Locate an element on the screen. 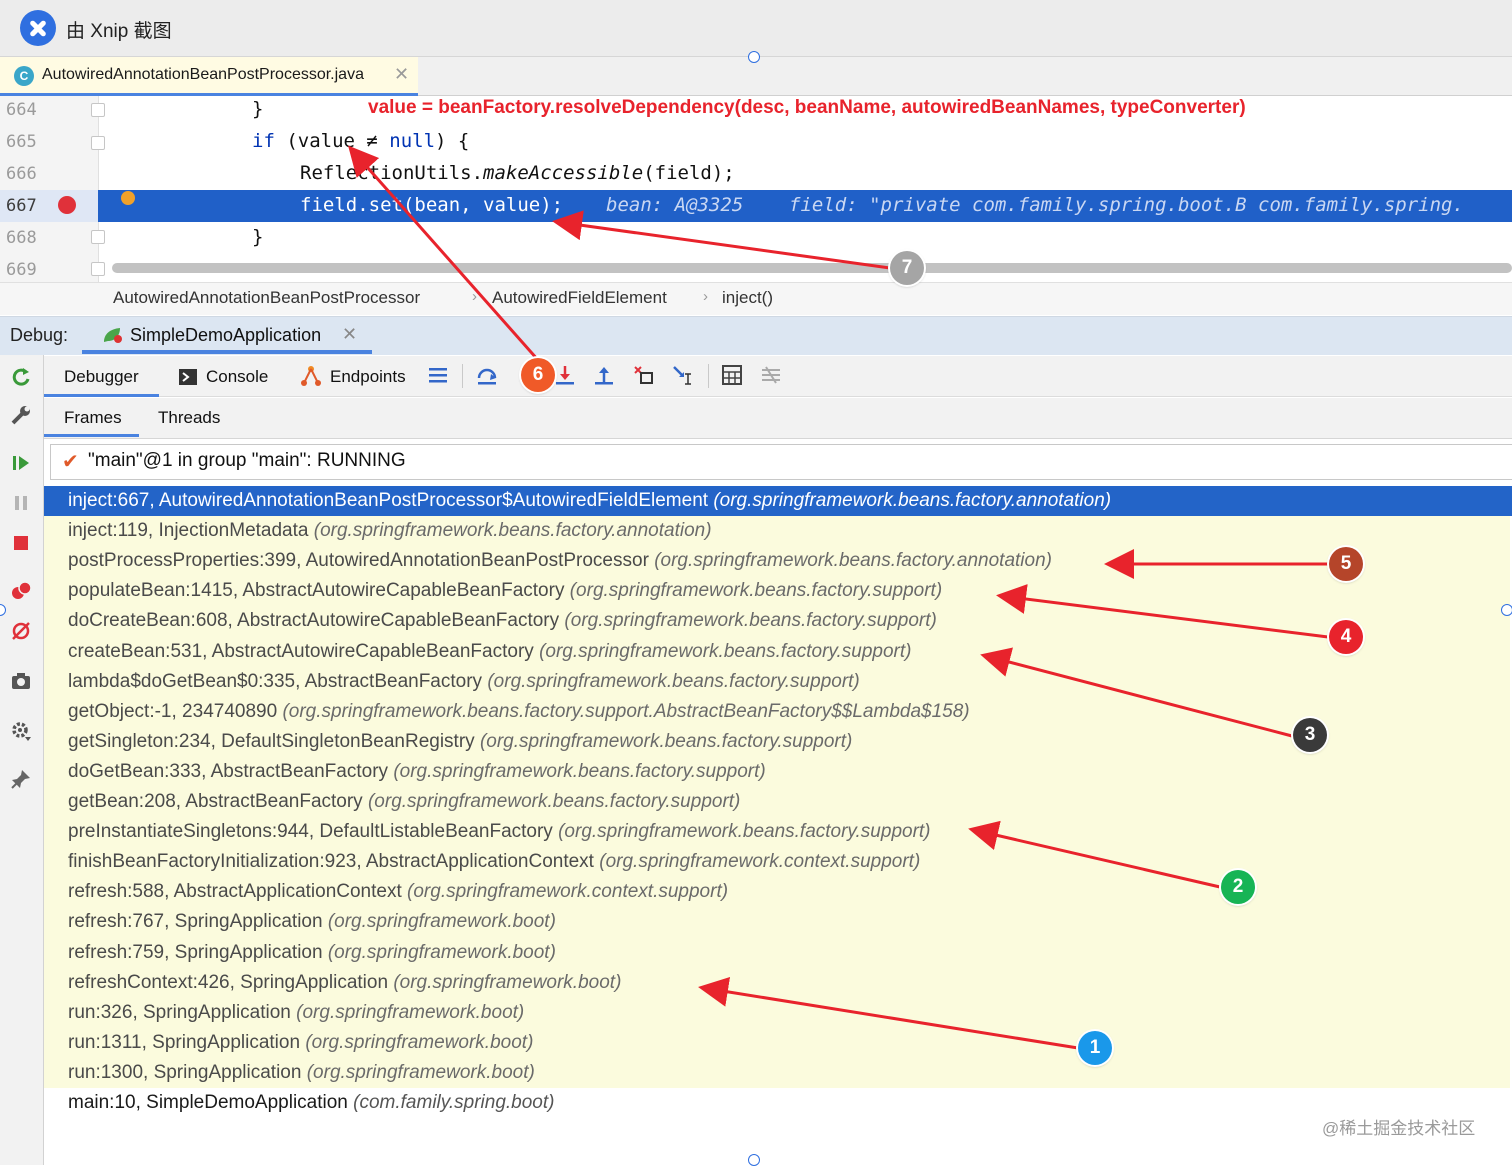 This screenshot has width=1512, height=1166. trace-current-stream-icon is located at coordinates (771, 375).